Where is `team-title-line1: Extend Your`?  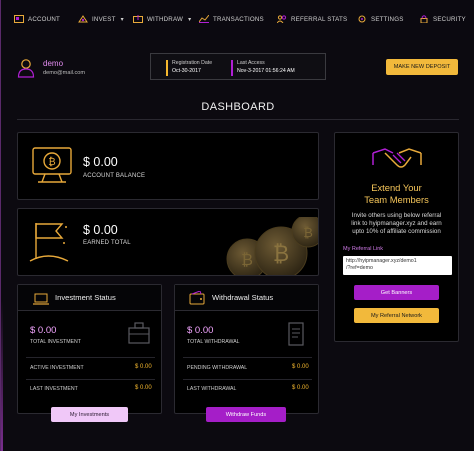 team-title-line1: Extend Your is located at coordinates (396, 187).